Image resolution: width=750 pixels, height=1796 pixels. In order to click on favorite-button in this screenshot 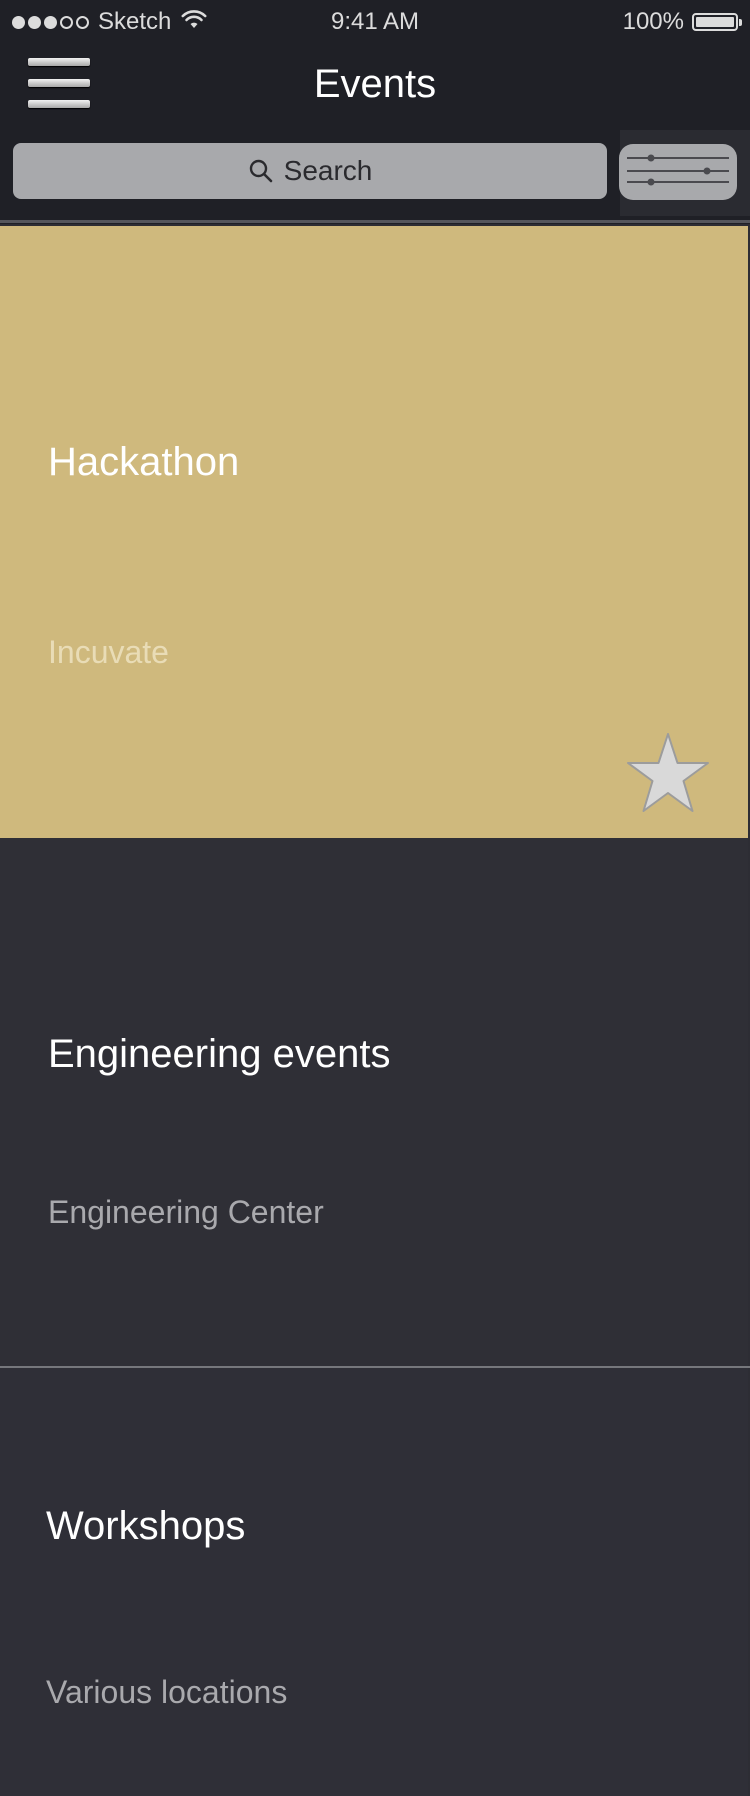, I will do `click(668, 773)`.